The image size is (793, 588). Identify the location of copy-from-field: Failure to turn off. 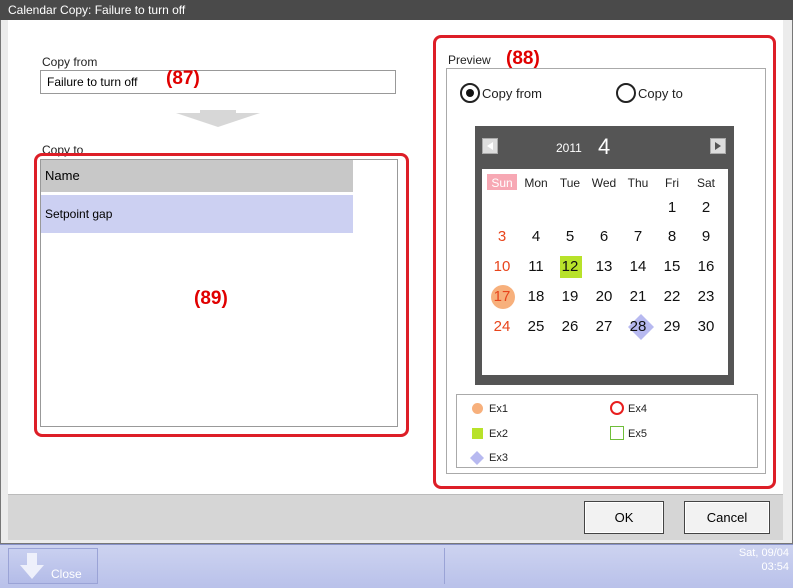
(218, 82).